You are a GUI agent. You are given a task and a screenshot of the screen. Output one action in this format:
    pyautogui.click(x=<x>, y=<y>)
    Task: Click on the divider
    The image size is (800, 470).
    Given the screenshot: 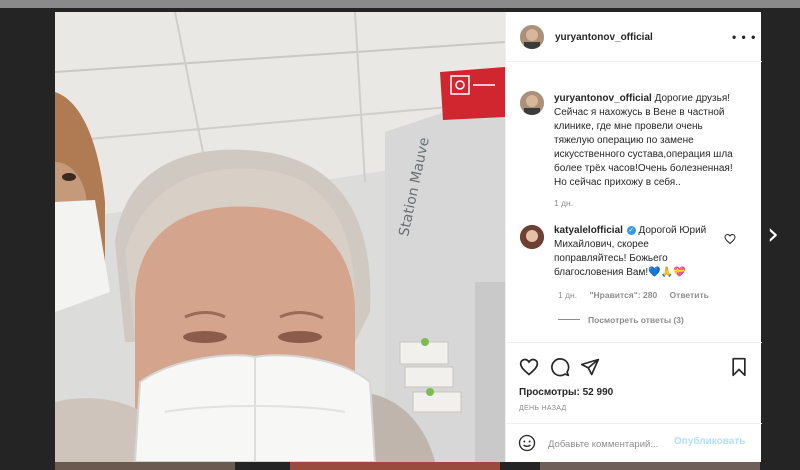 What is the action you would take?
    pyautogui.click(x=569, y=319)
    